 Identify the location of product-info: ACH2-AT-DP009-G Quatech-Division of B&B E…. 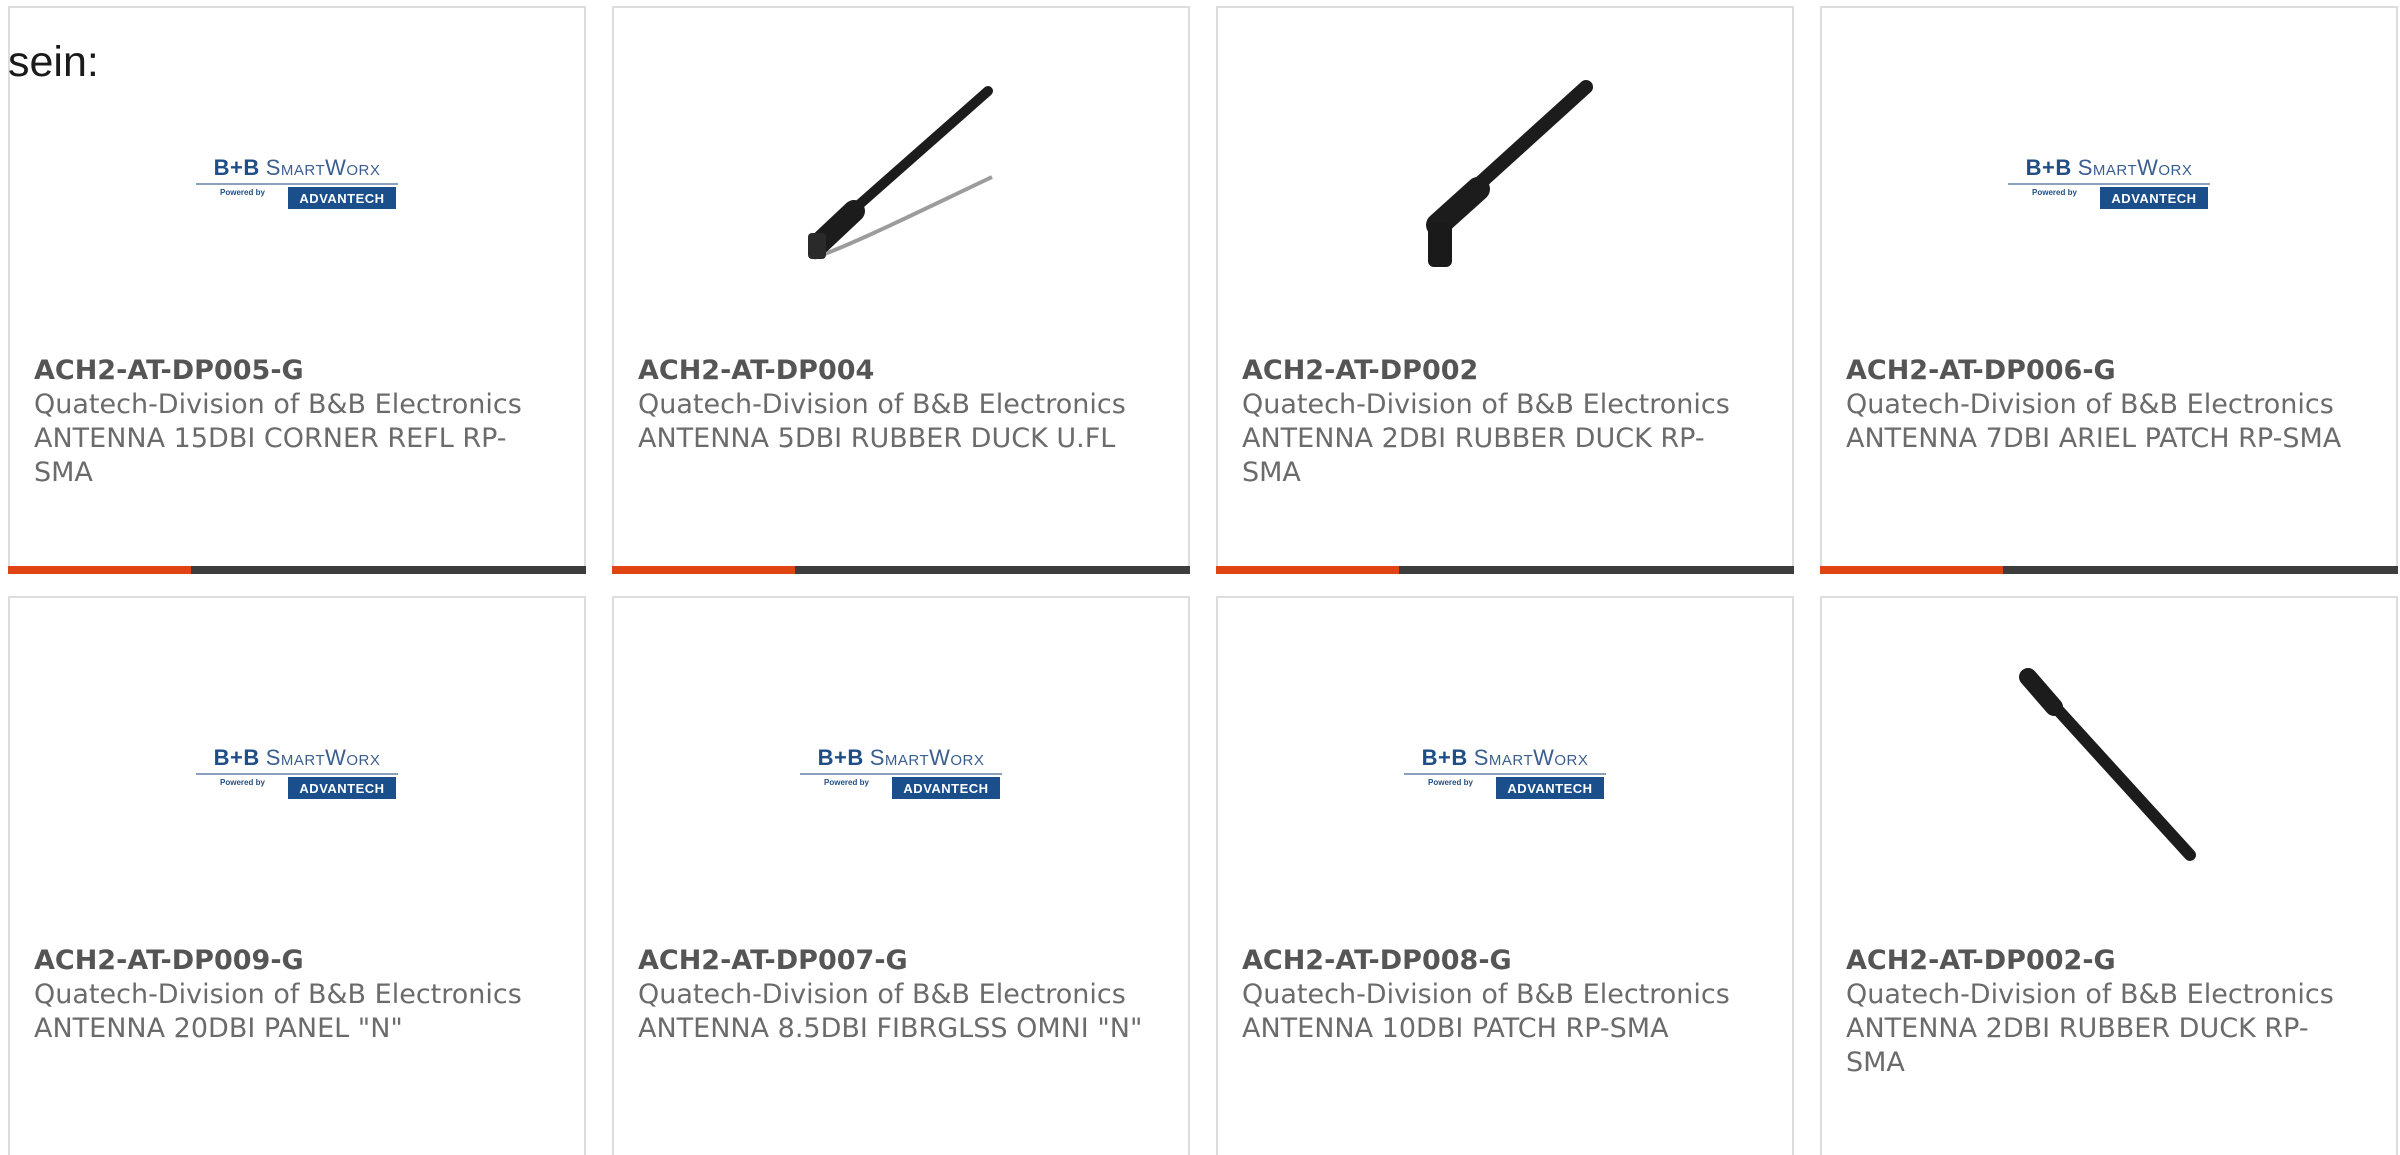
(289, 995).